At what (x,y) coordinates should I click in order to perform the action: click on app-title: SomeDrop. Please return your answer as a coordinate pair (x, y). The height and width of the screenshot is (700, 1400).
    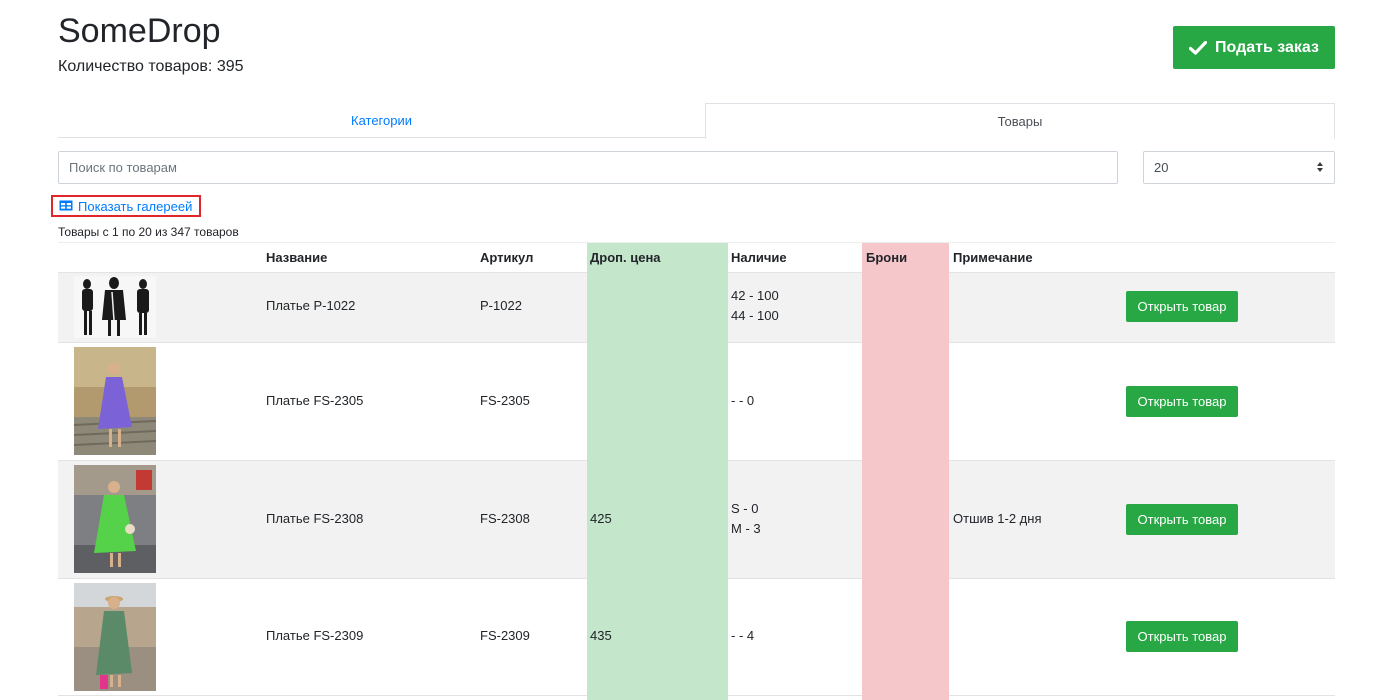
    Looking at the image, I should click on (139, 31).